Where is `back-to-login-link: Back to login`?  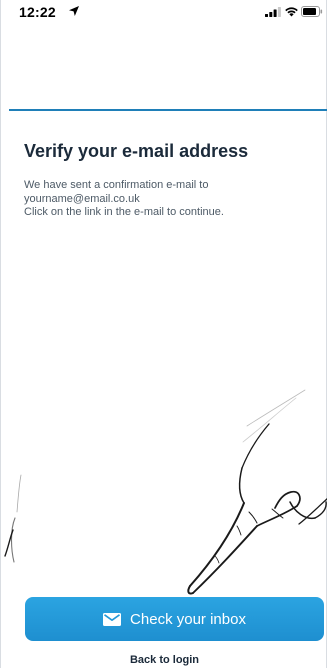
back-to-login-link: Back to login is located at coordinates (164, 660).